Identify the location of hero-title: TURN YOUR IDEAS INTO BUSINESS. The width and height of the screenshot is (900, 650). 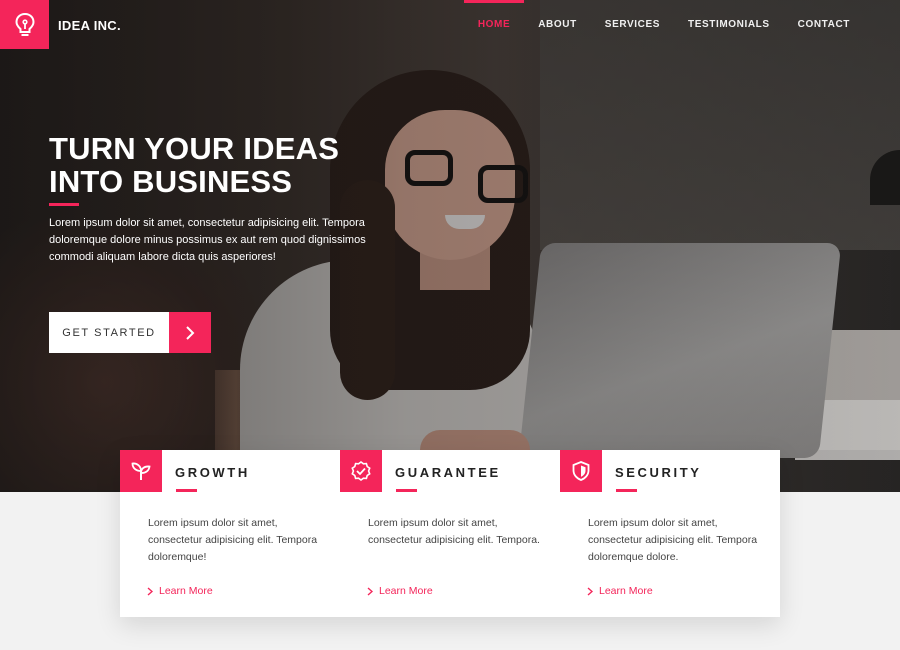
(229, 165).